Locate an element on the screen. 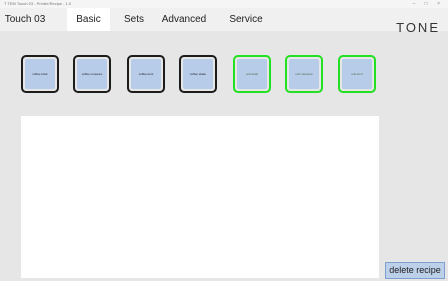  recipe-label: coffee measure is located at coordinates (92, 74).